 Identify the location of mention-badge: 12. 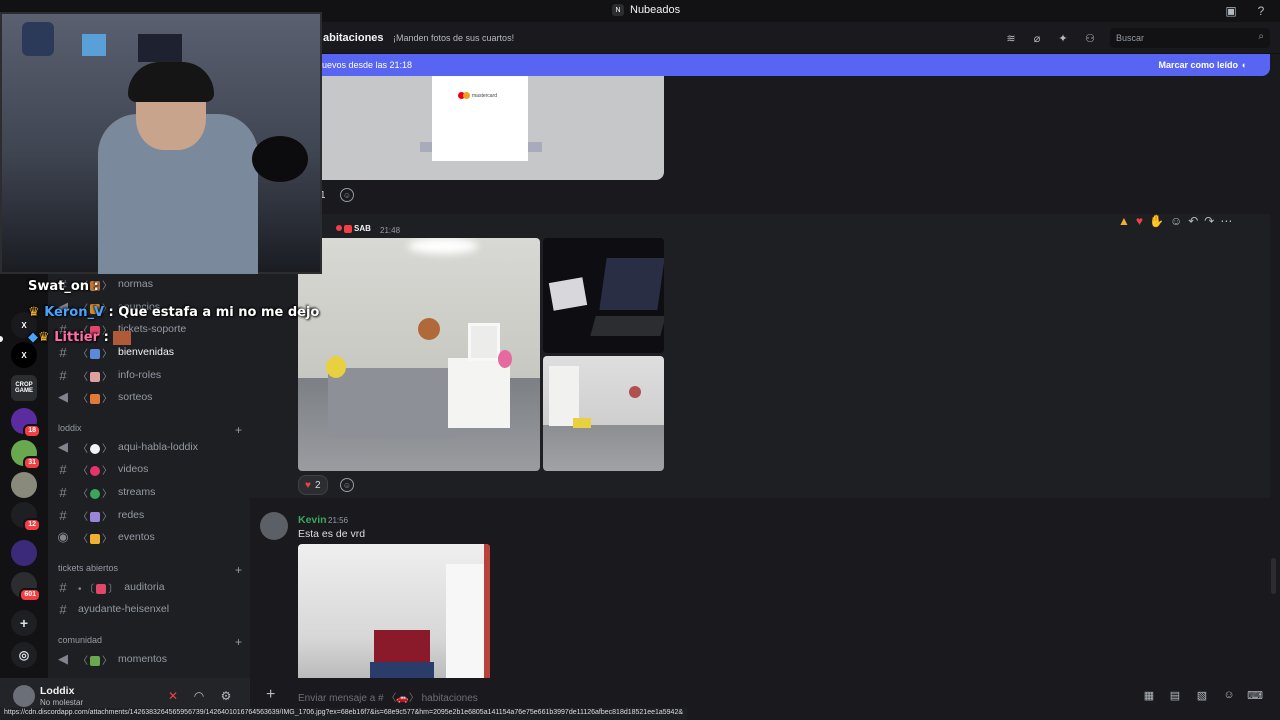
(32, 525).